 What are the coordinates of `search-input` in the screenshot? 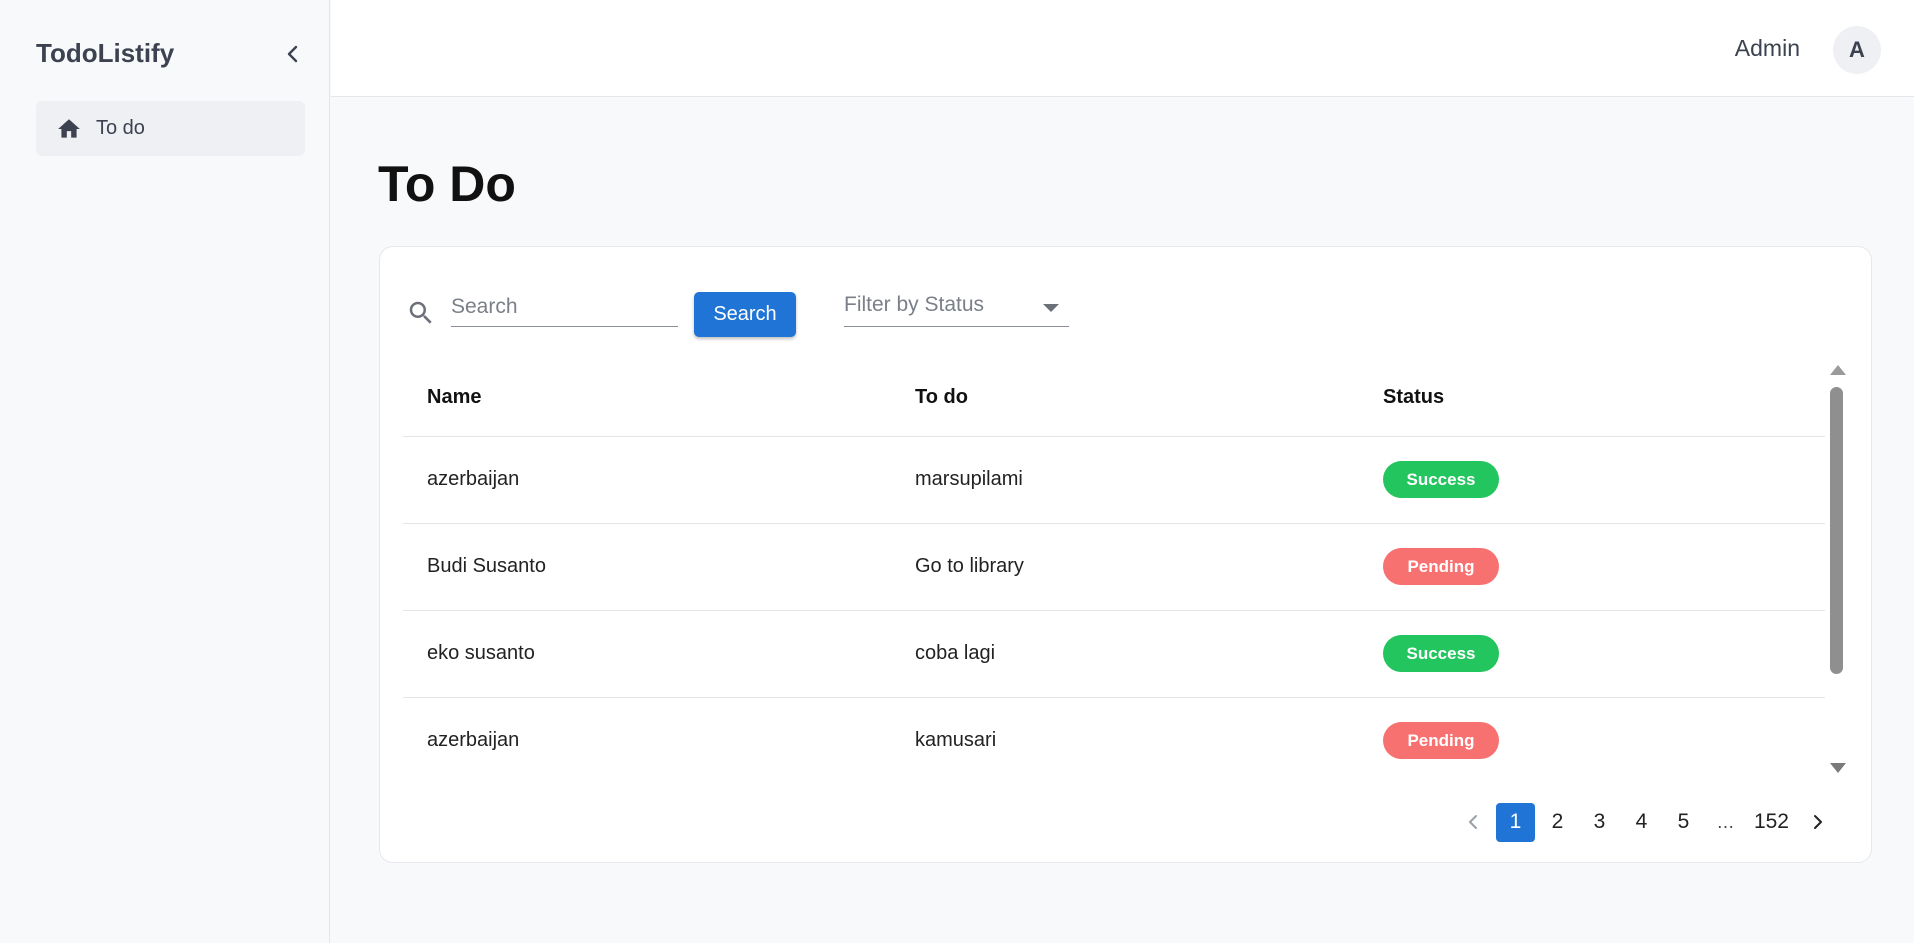 It's located at (564, 307).